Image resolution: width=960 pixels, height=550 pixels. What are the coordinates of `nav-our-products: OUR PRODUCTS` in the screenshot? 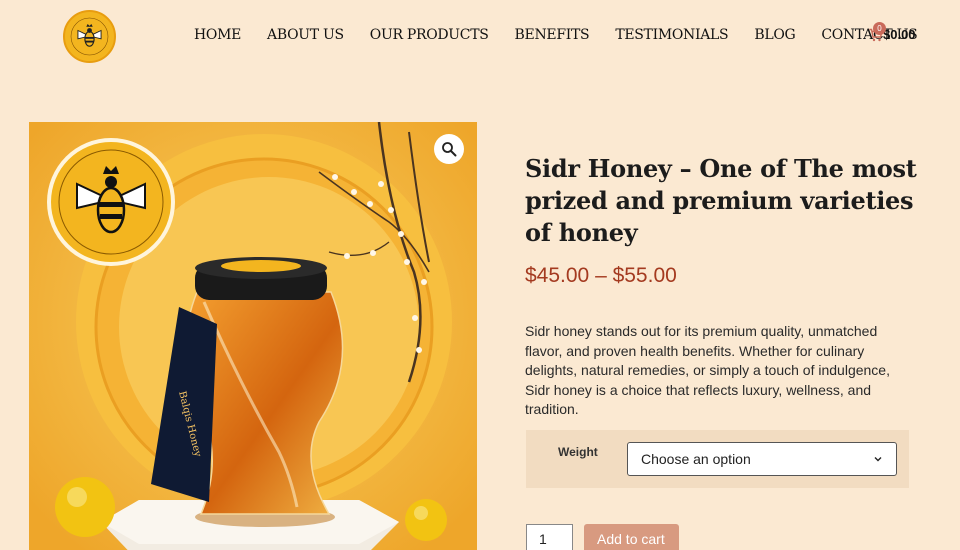 It's located at (429, 35).